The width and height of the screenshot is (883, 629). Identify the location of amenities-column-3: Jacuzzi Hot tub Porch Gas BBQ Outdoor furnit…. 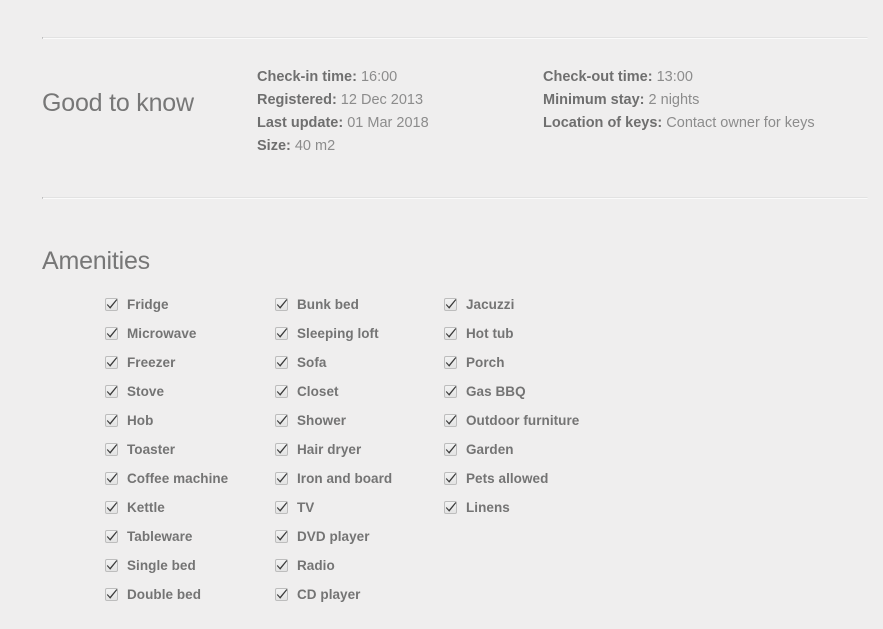
(511, 406).